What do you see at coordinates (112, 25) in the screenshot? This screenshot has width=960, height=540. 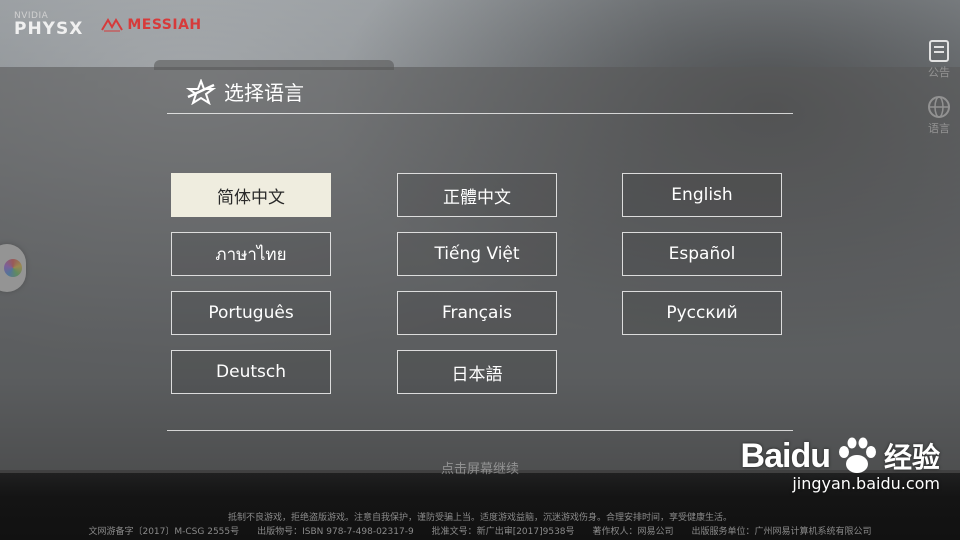 I see `messiah-mark-icon` at bounding box center [112, 25].